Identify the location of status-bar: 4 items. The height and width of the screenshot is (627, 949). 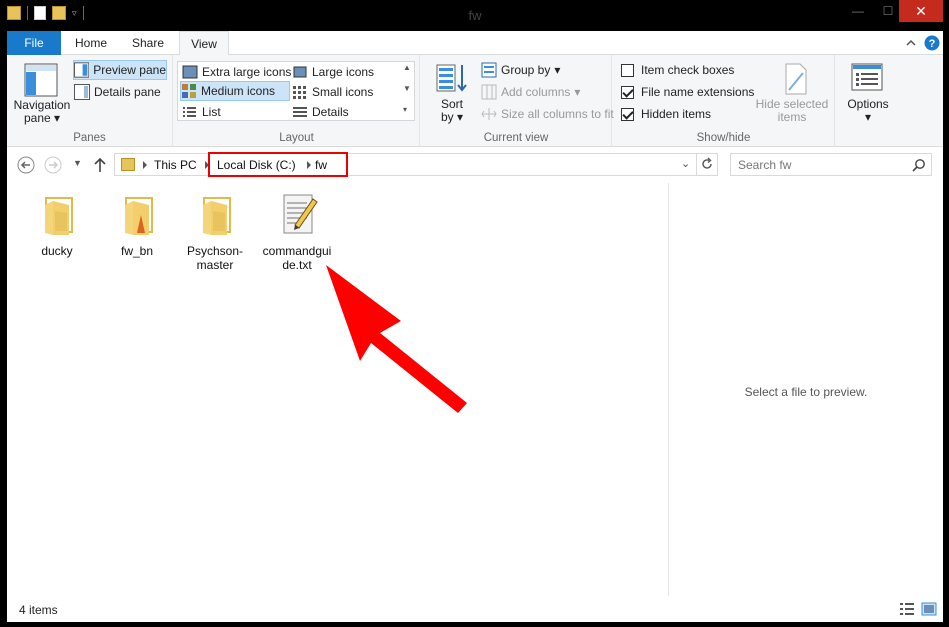
(475, 609).